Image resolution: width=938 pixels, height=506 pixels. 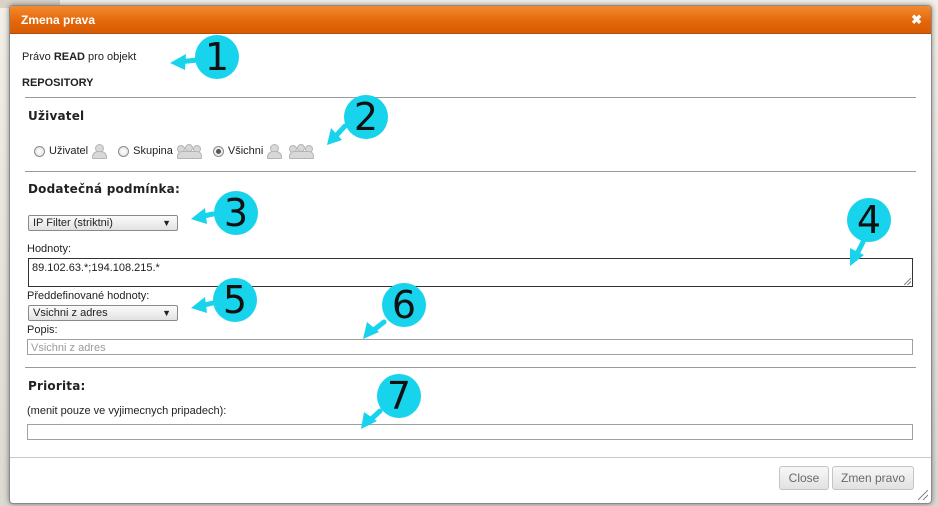 I want to click on condition-section-title: Dodatečná podmínka:, so click(x=104, y=189).